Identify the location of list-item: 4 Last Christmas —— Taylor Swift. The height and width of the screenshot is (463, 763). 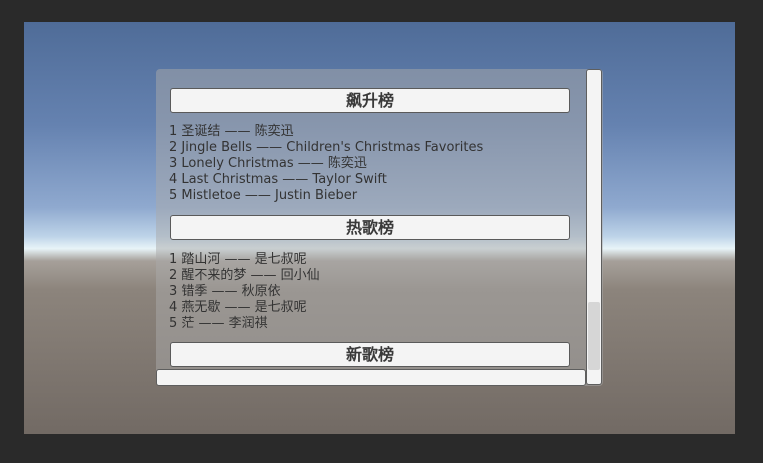
(326, 180).